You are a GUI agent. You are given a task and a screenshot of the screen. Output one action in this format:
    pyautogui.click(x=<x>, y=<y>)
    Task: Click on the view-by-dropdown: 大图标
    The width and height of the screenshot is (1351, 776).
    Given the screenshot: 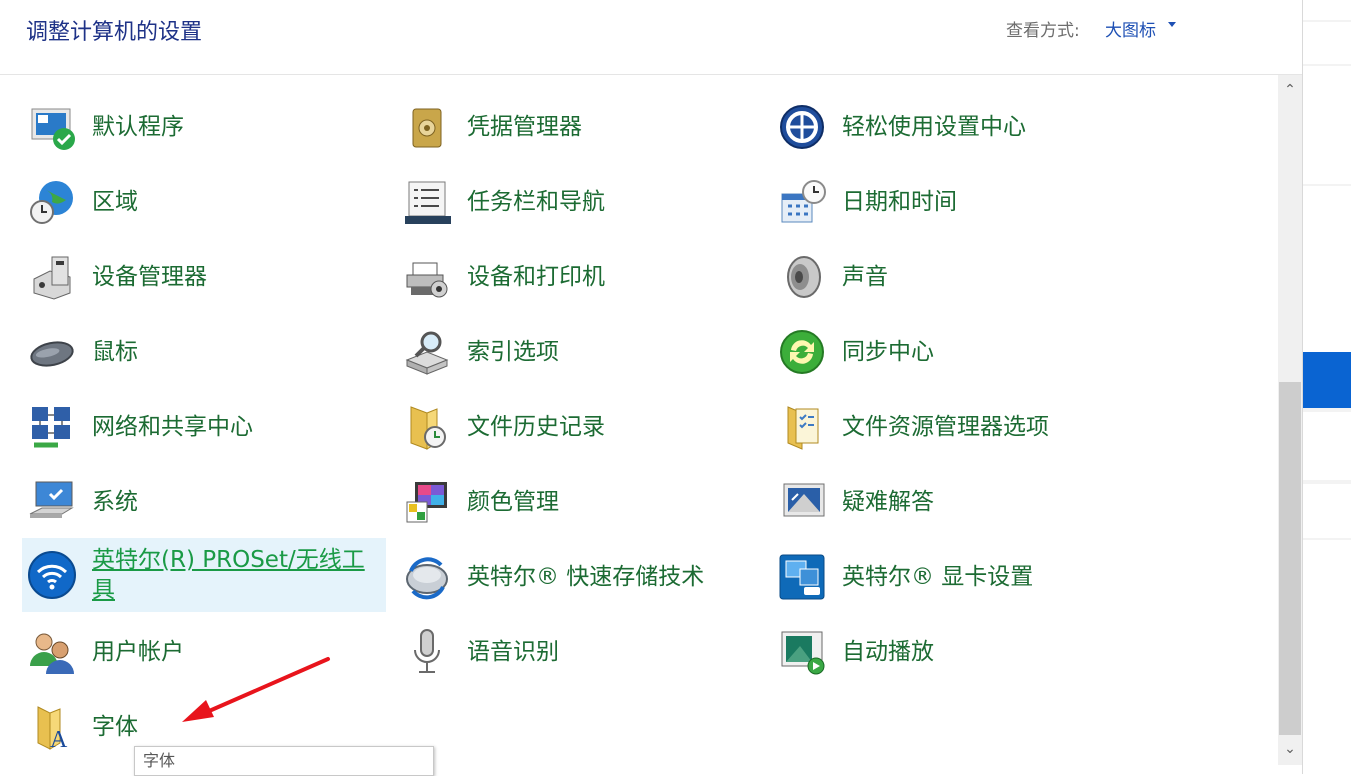 What is the action you would take?
    pyautogui.click(x=1130, y=28)
    